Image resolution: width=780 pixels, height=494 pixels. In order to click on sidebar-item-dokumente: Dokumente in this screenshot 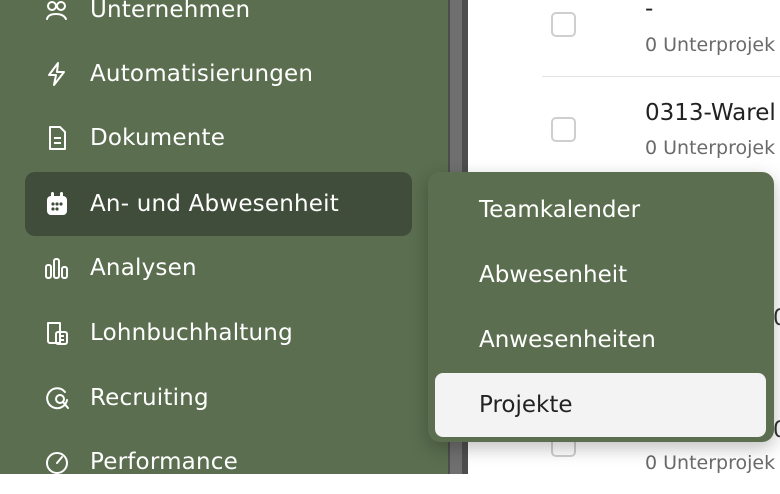, I will do `click(218, 138)`.